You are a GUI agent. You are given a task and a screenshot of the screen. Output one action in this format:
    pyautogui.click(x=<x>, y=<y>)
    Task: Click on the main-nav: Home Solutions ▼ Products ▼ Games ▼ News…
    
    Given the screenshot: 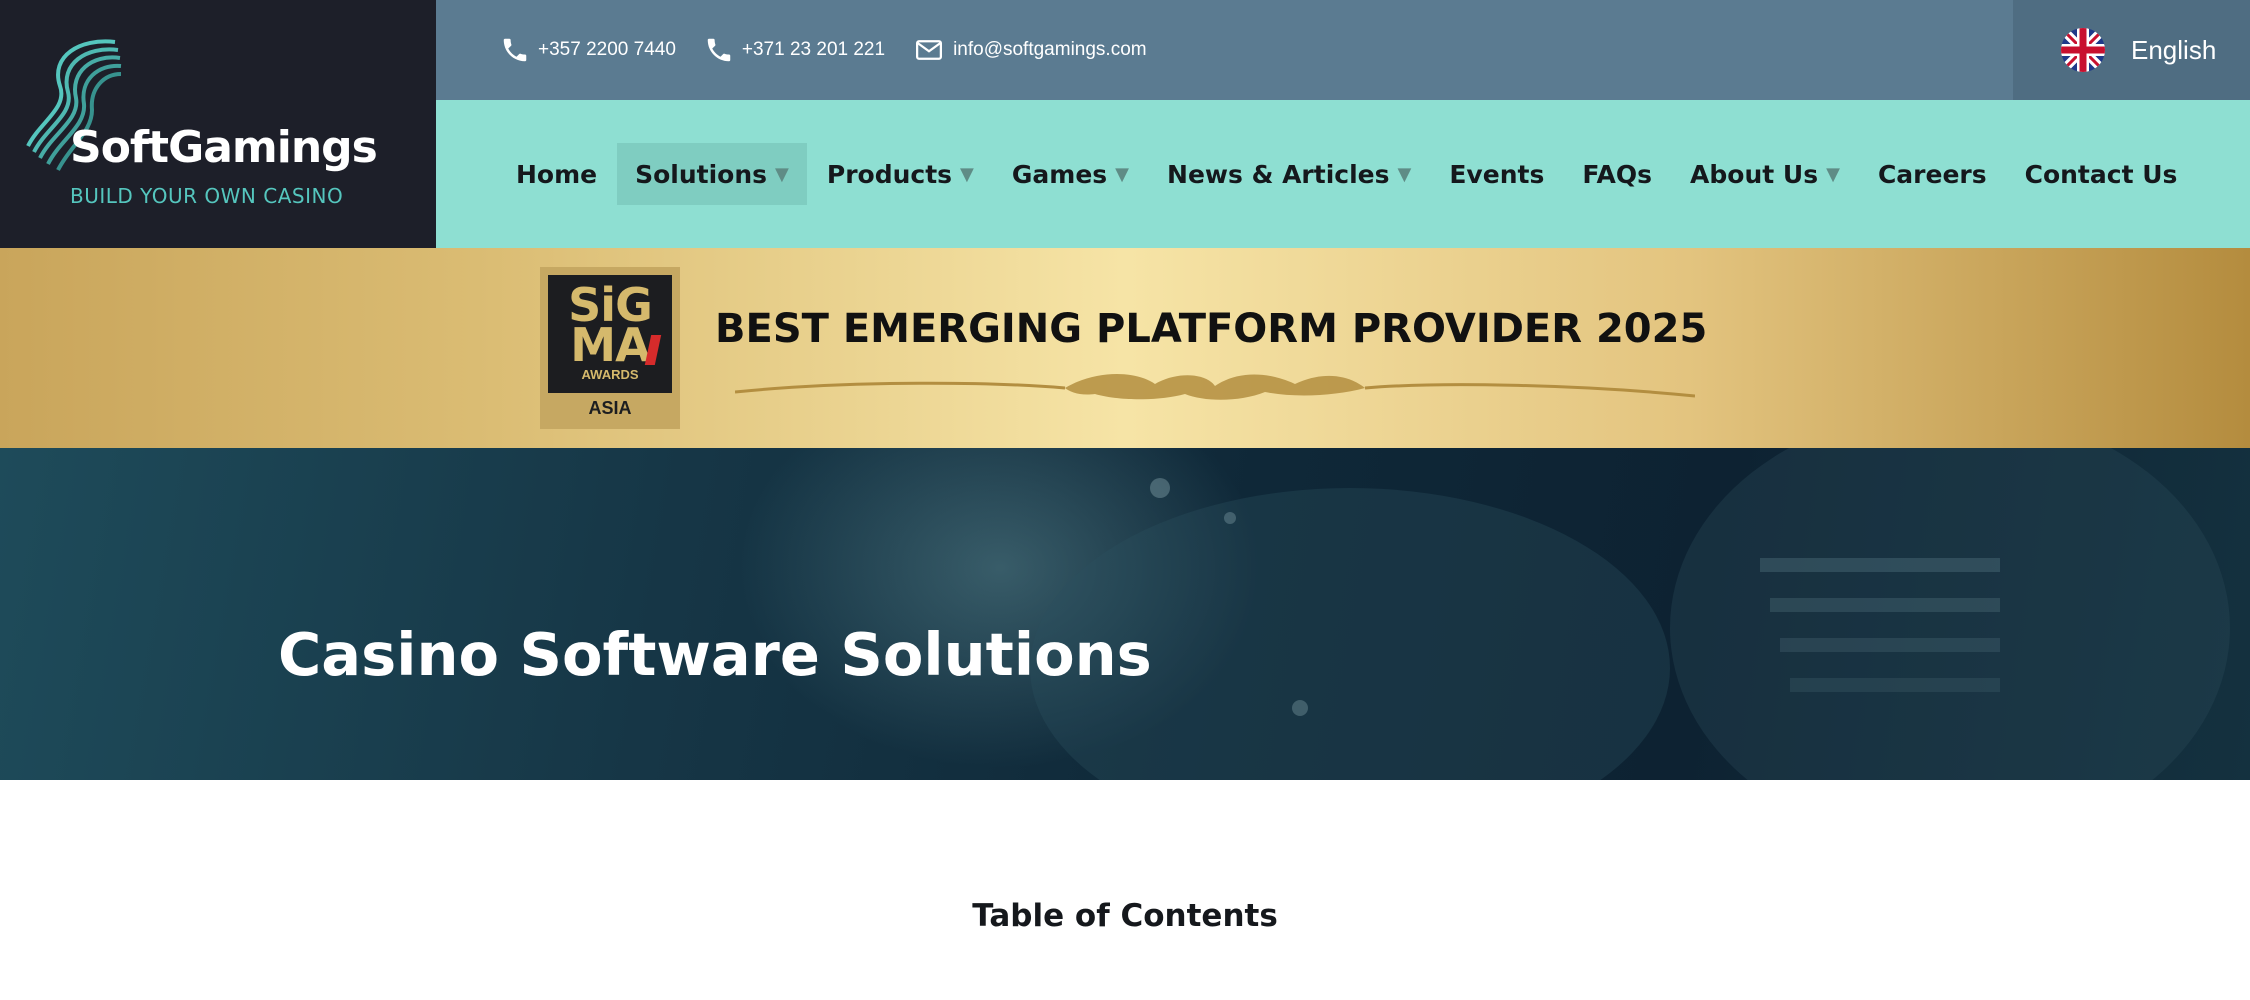 What is the action you would take?
    pyautogui.click(x=1343, y=174)
    